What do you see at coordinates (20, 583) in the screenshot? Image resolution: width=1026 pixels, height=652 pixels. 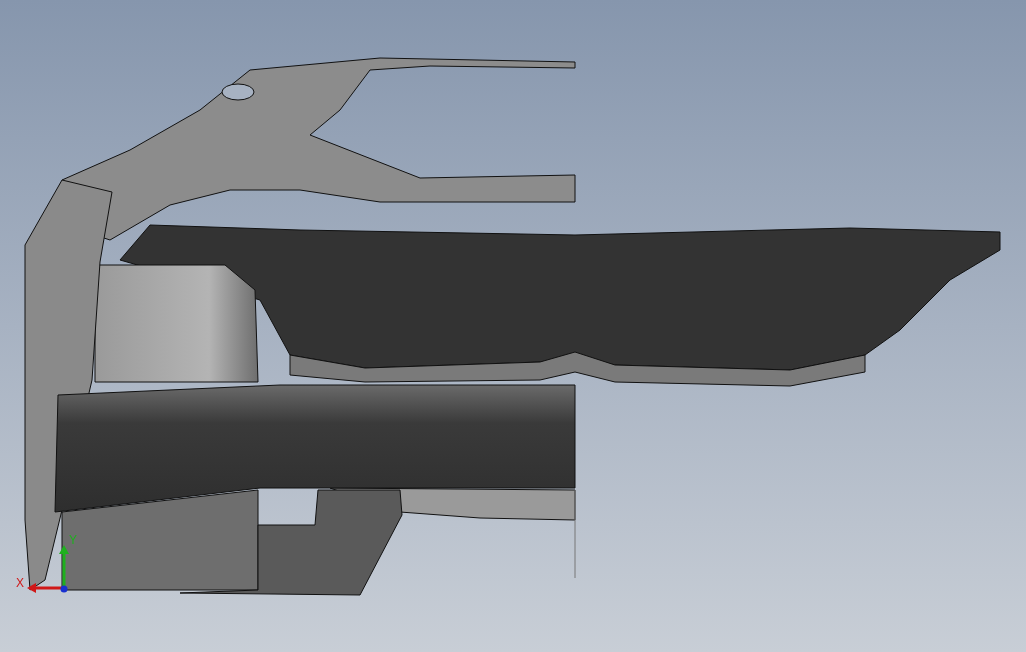 I see `x-axis-label: X` at bounding box center [20, 583].